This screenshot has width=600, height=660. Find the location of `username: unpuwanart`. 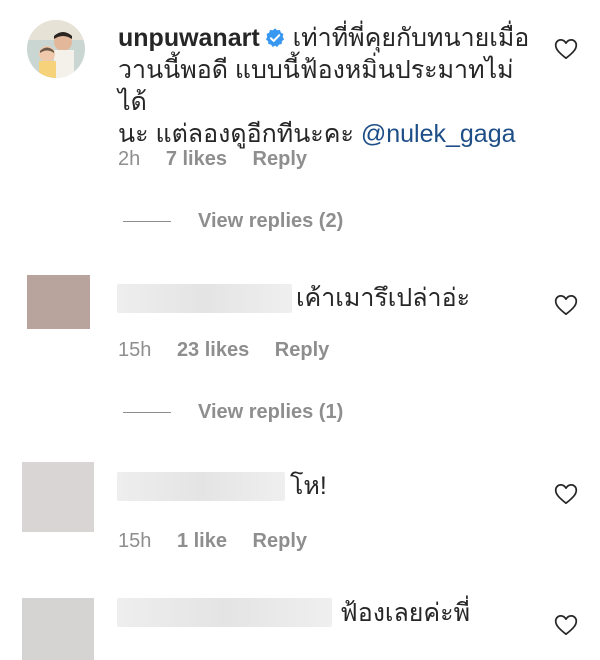

username: unpuwanart is located at coordinates (189, 38).